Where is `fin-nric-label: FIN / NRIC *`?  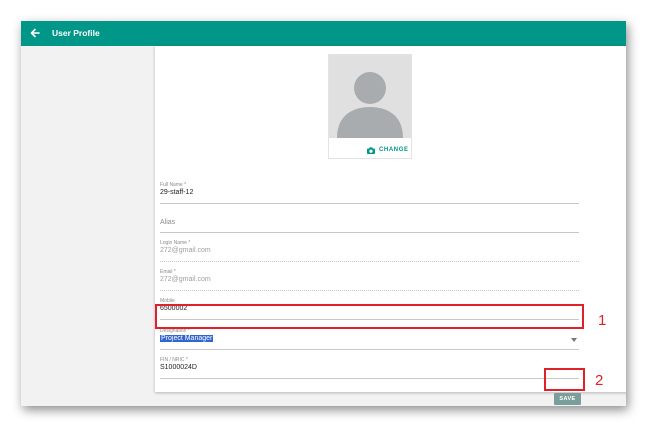 fin-nric-label: FIN / NRIC * is located at coordinates (174, 360).